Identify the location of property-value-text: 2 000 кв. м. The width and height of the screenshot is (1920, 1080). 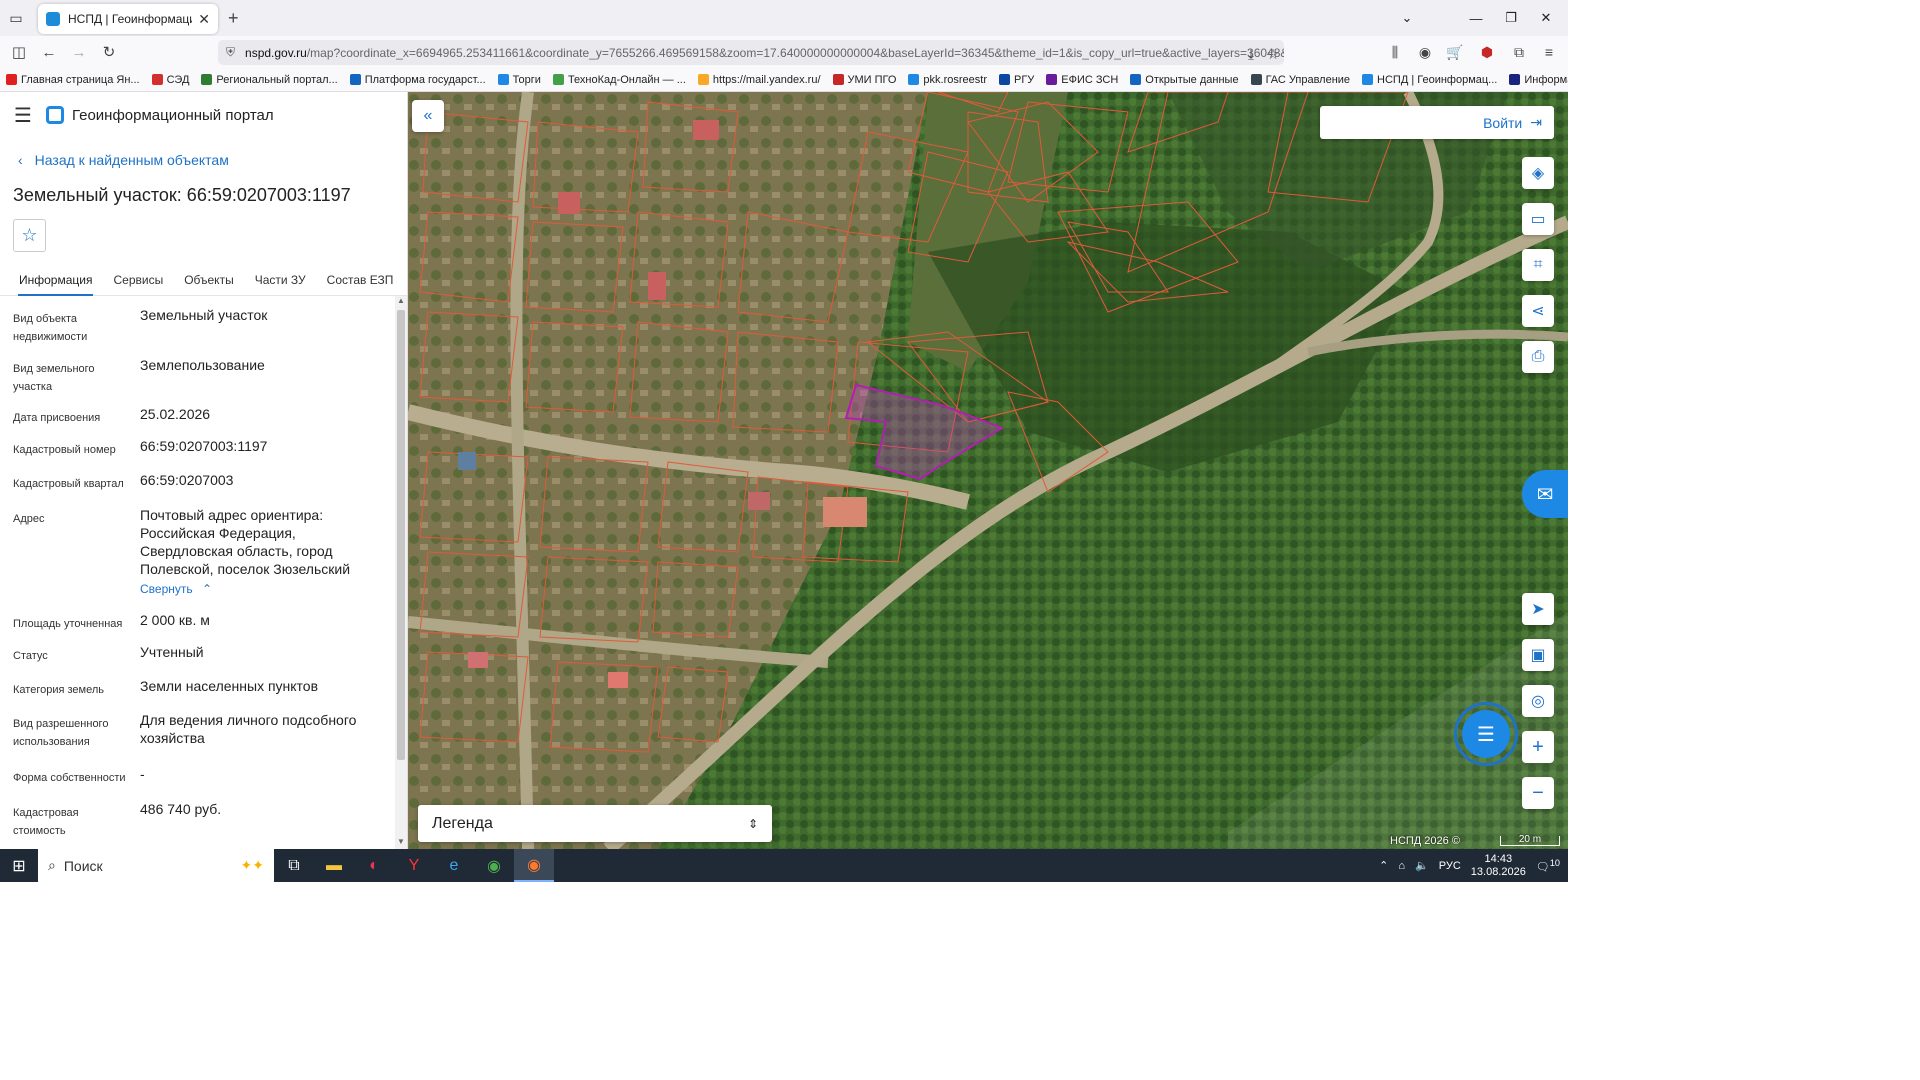
(175, 620).